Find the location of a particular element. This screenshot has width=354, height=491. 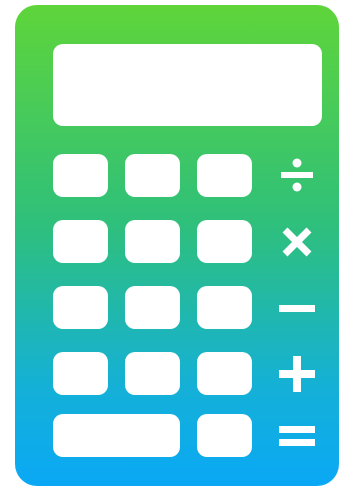

key-row4-col1 is located at coordinates (80, 373).